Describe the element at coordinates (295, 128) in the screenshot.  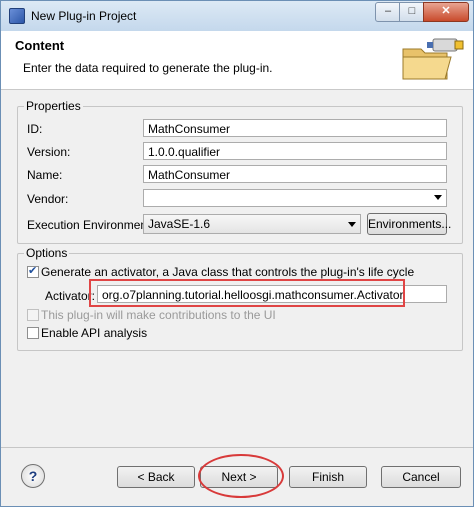
I see `id-field: MathConsumer` at that location.